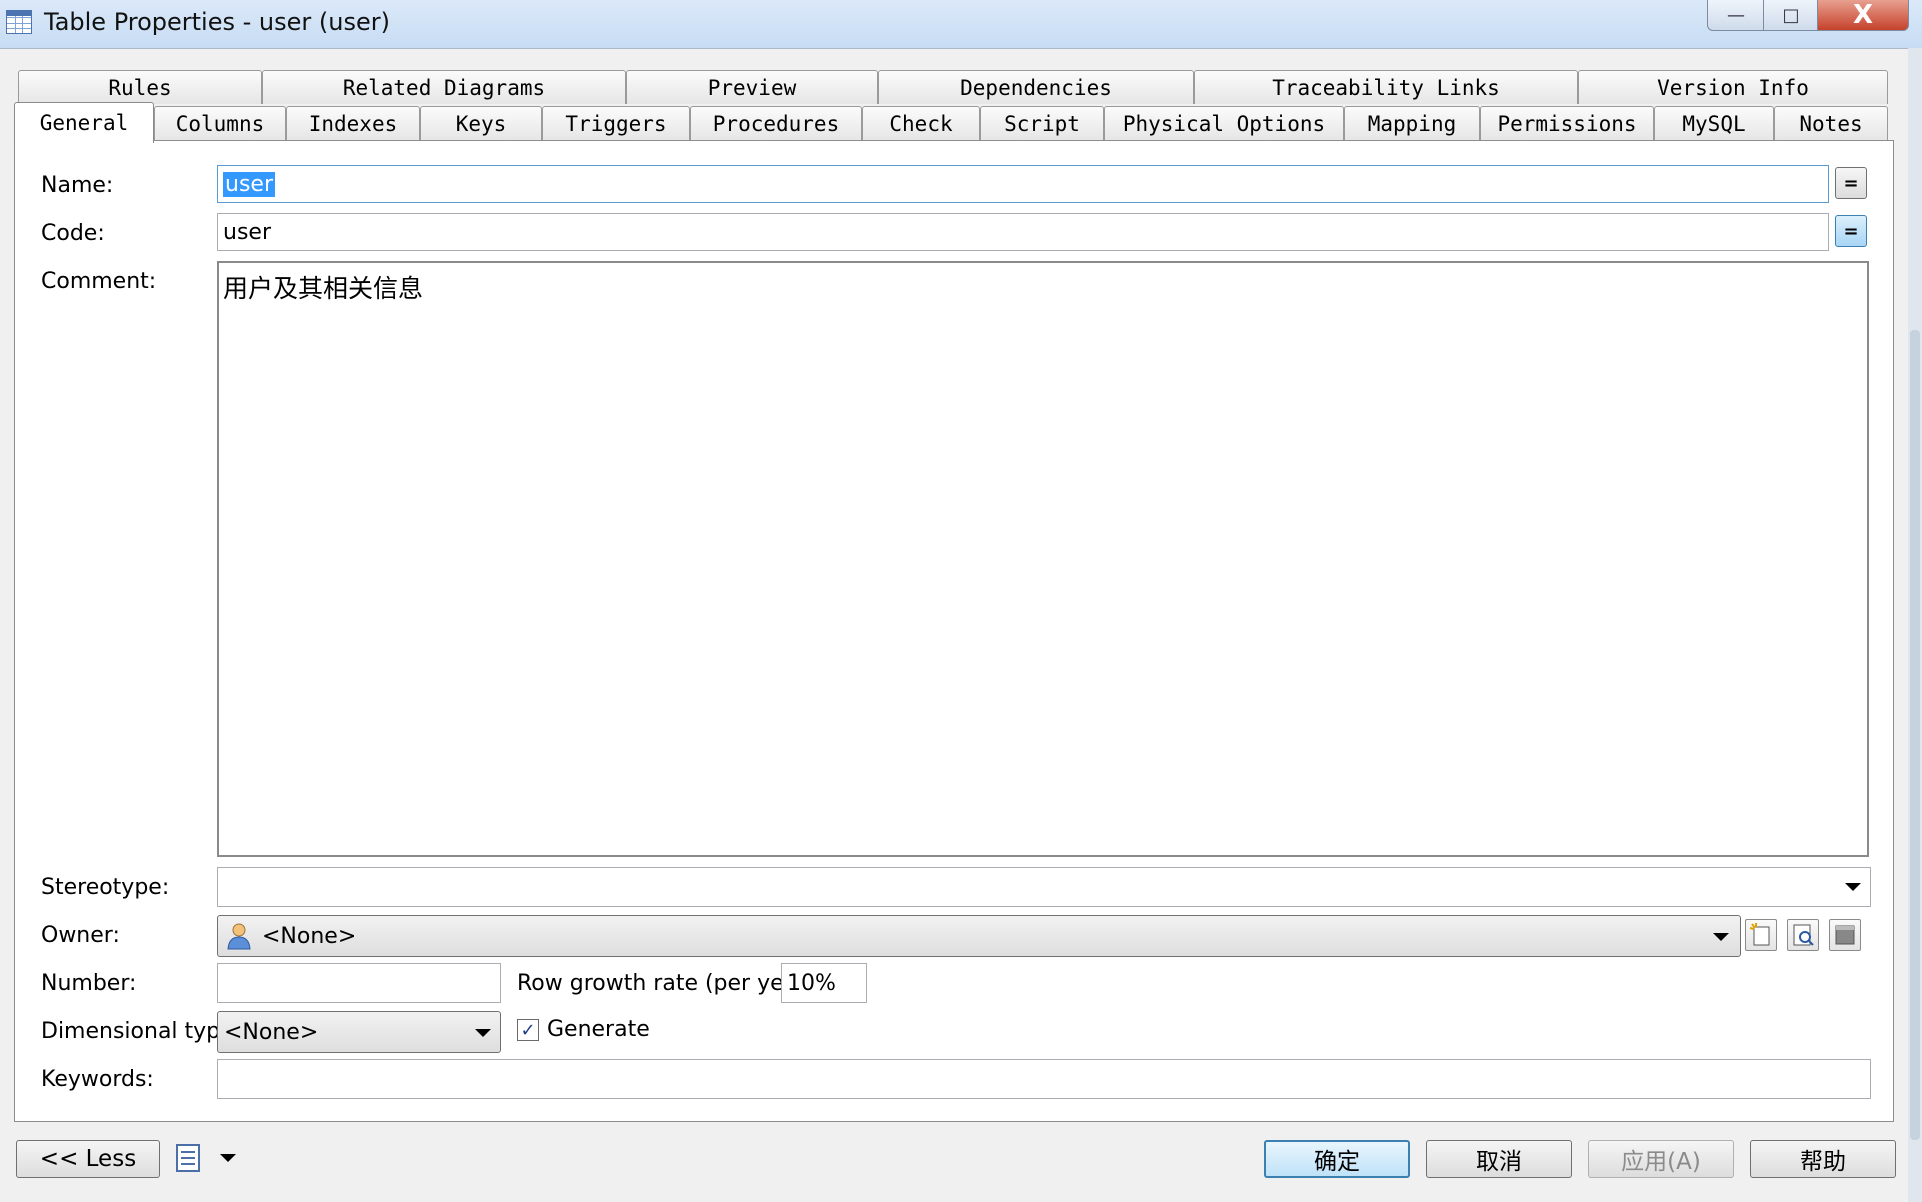  Describe the element at coordinates (1567, 123) in the screenshot. I see `tab-permissions: Permissions` at that location.